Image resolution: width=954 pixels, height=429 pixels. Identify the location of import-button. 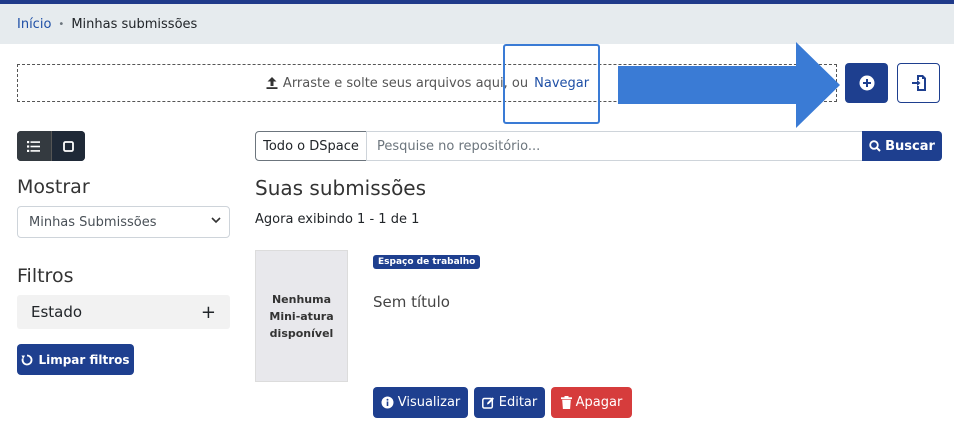
(918, 83).